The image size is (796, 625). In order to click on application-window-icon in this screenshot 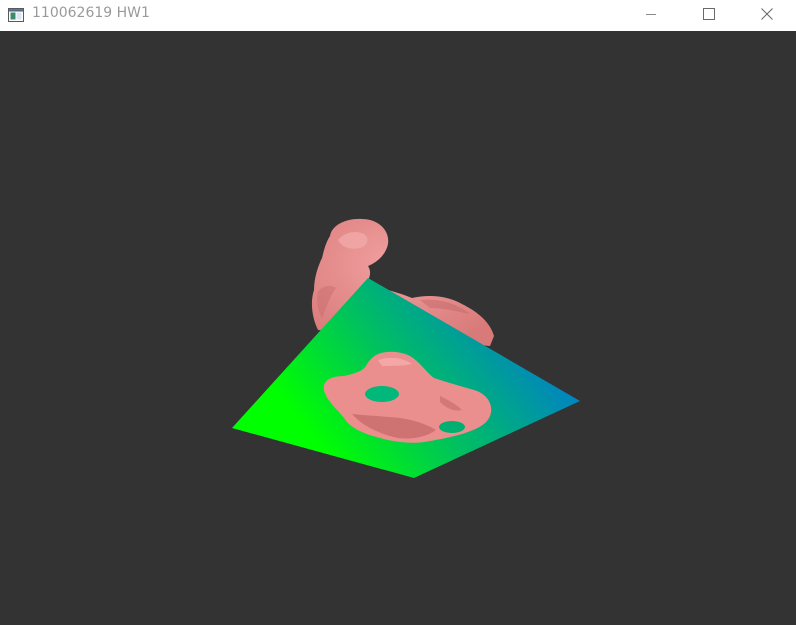, I will do `click(16, 15)`.